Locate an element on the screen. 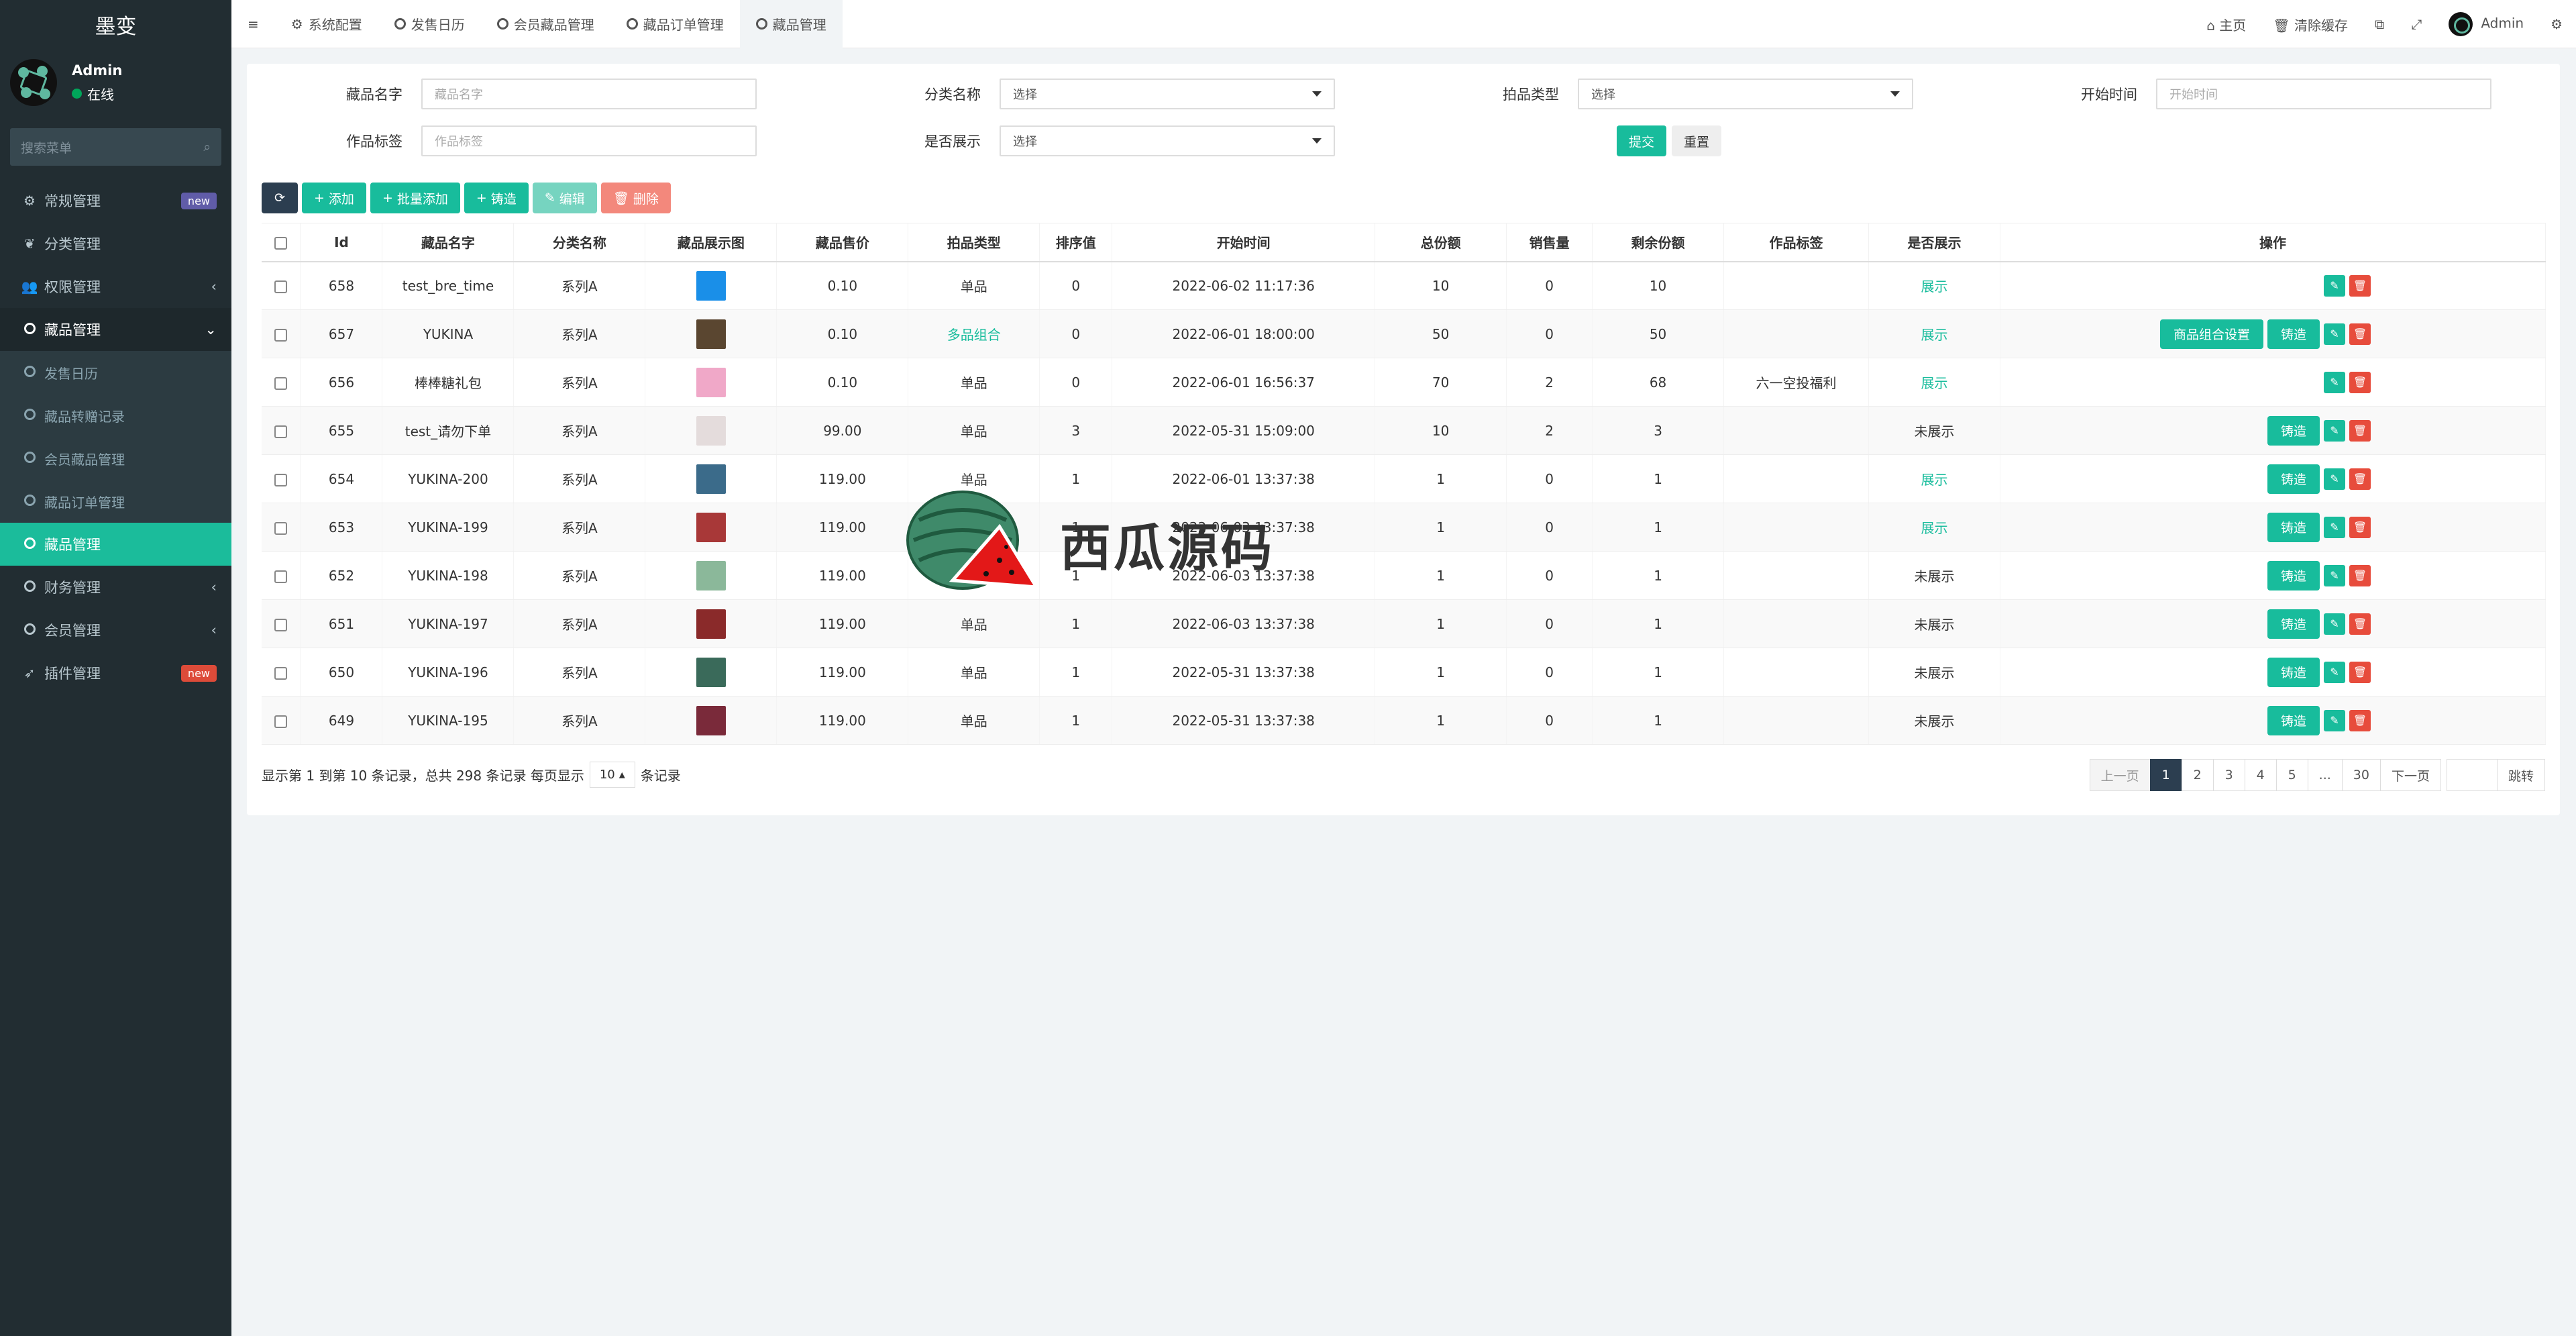 This screenshot has width=2576, height=1336. page-button: 3 is located at coordinates (2228, 775).